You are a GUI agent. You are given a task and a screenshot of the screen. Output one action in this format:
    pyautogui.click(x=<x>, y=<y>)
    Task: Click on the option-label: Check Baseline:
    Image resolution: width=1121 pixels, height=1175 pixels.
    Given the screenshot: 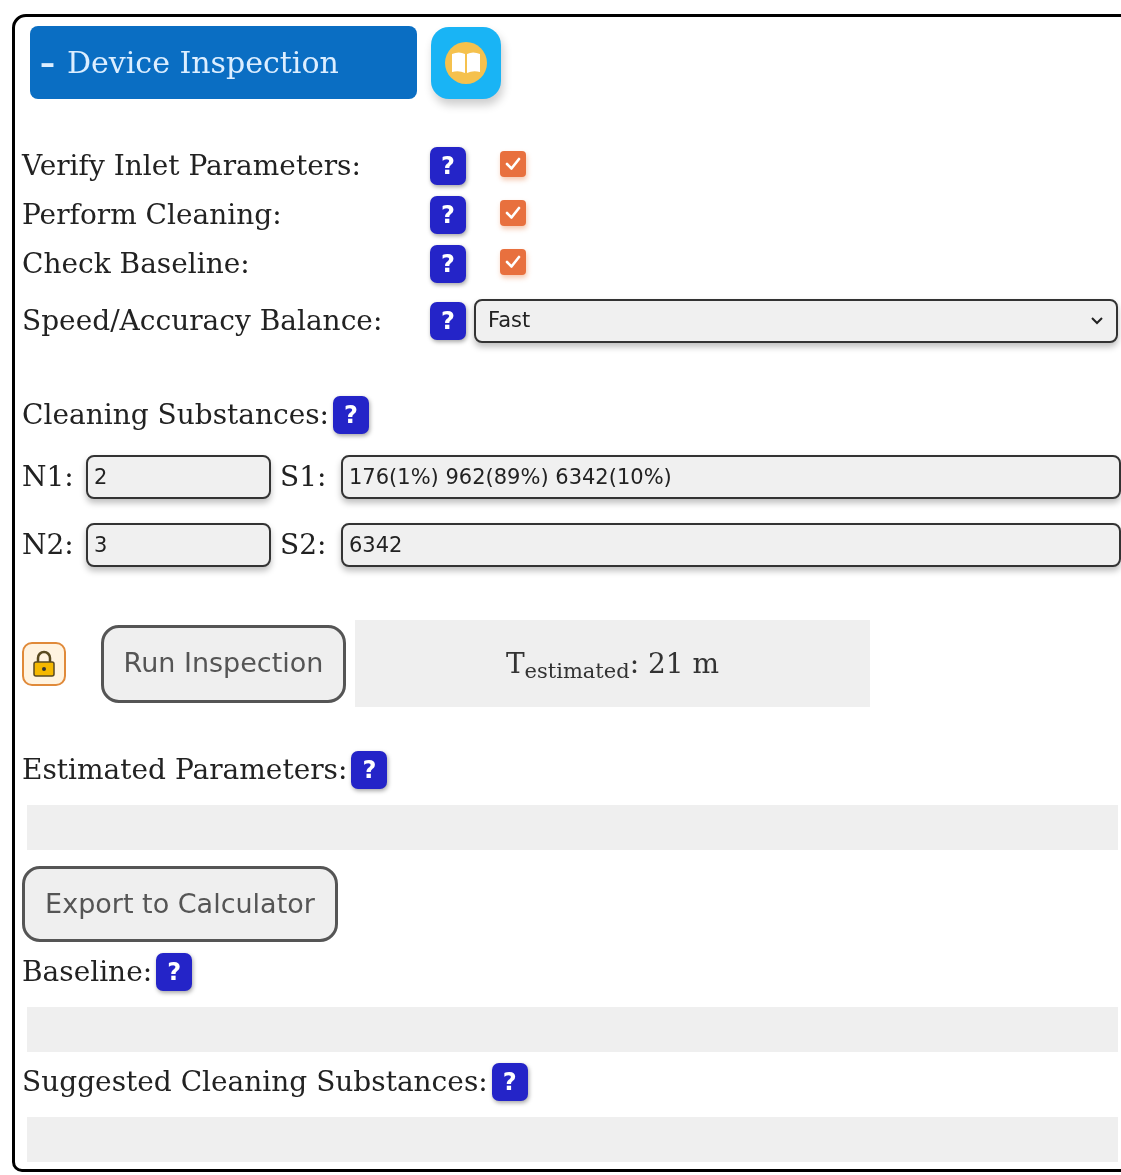 What is the action you would take?
    pyautogui.click(x=136, y=263)
    